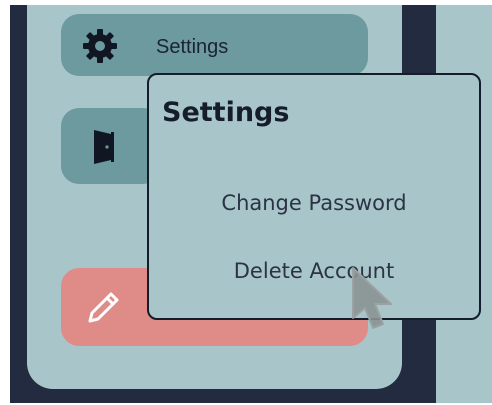 This screenshot has width=492, height=405. Describe the element at coordinates (103, 307) in the screenshot. I see `pencil-icon` at that location.